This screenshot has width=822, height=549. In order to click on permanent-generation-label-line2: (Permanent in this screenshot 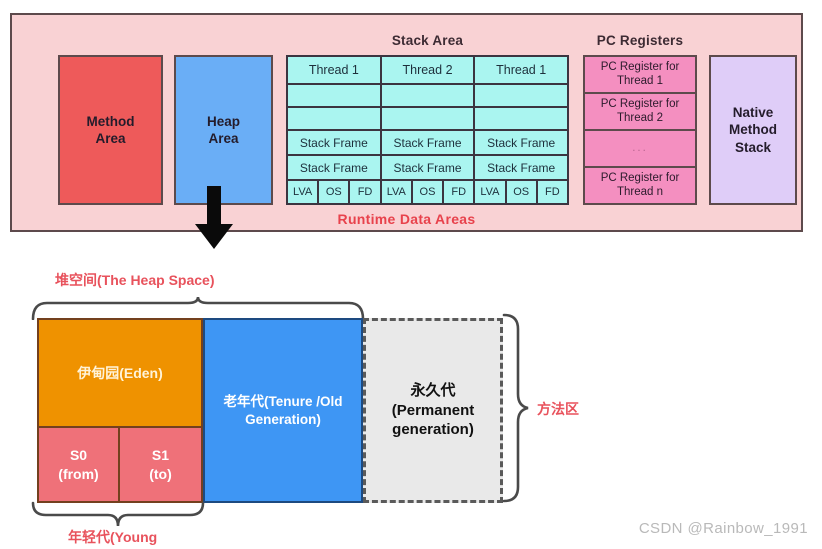, I will do `click(433, 410)`.